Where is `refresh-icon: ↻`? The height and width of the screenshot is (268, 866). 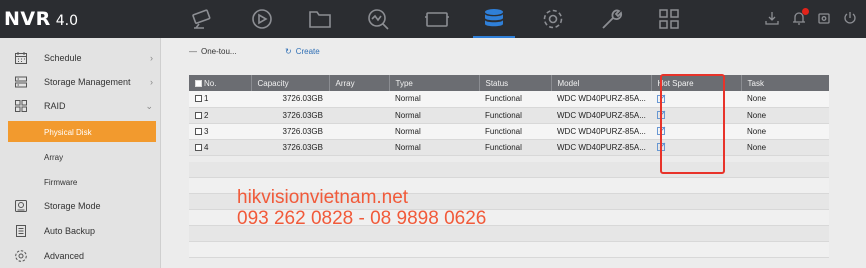
refresh-icon: ↻ is located at coordinates (288, 51).